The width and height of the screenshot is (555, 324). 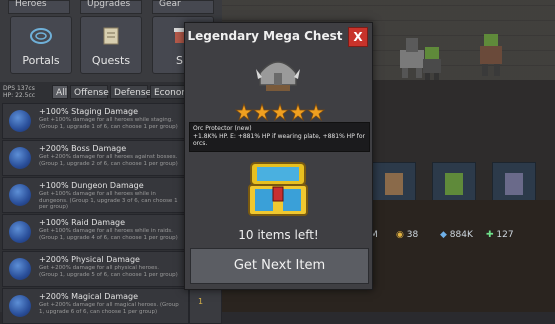 I want to click on gems-value: 884K, so click(x=461, y=235).